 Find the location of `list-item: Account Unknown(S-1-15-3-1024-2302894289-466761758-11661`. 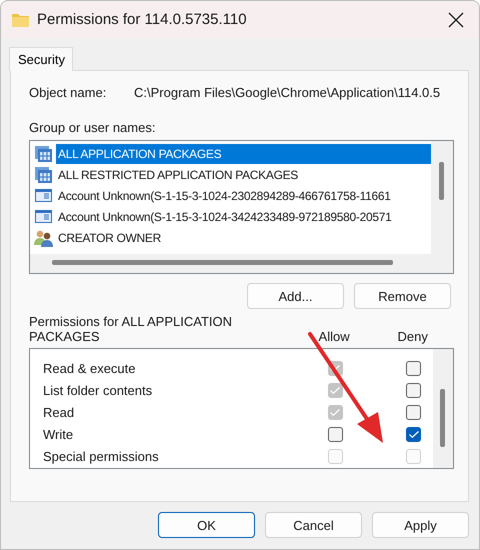

list-item: Account Unknown(S-1-15-3-1024-2302894289-466761758-11661 is located at coordinates (224, 196).